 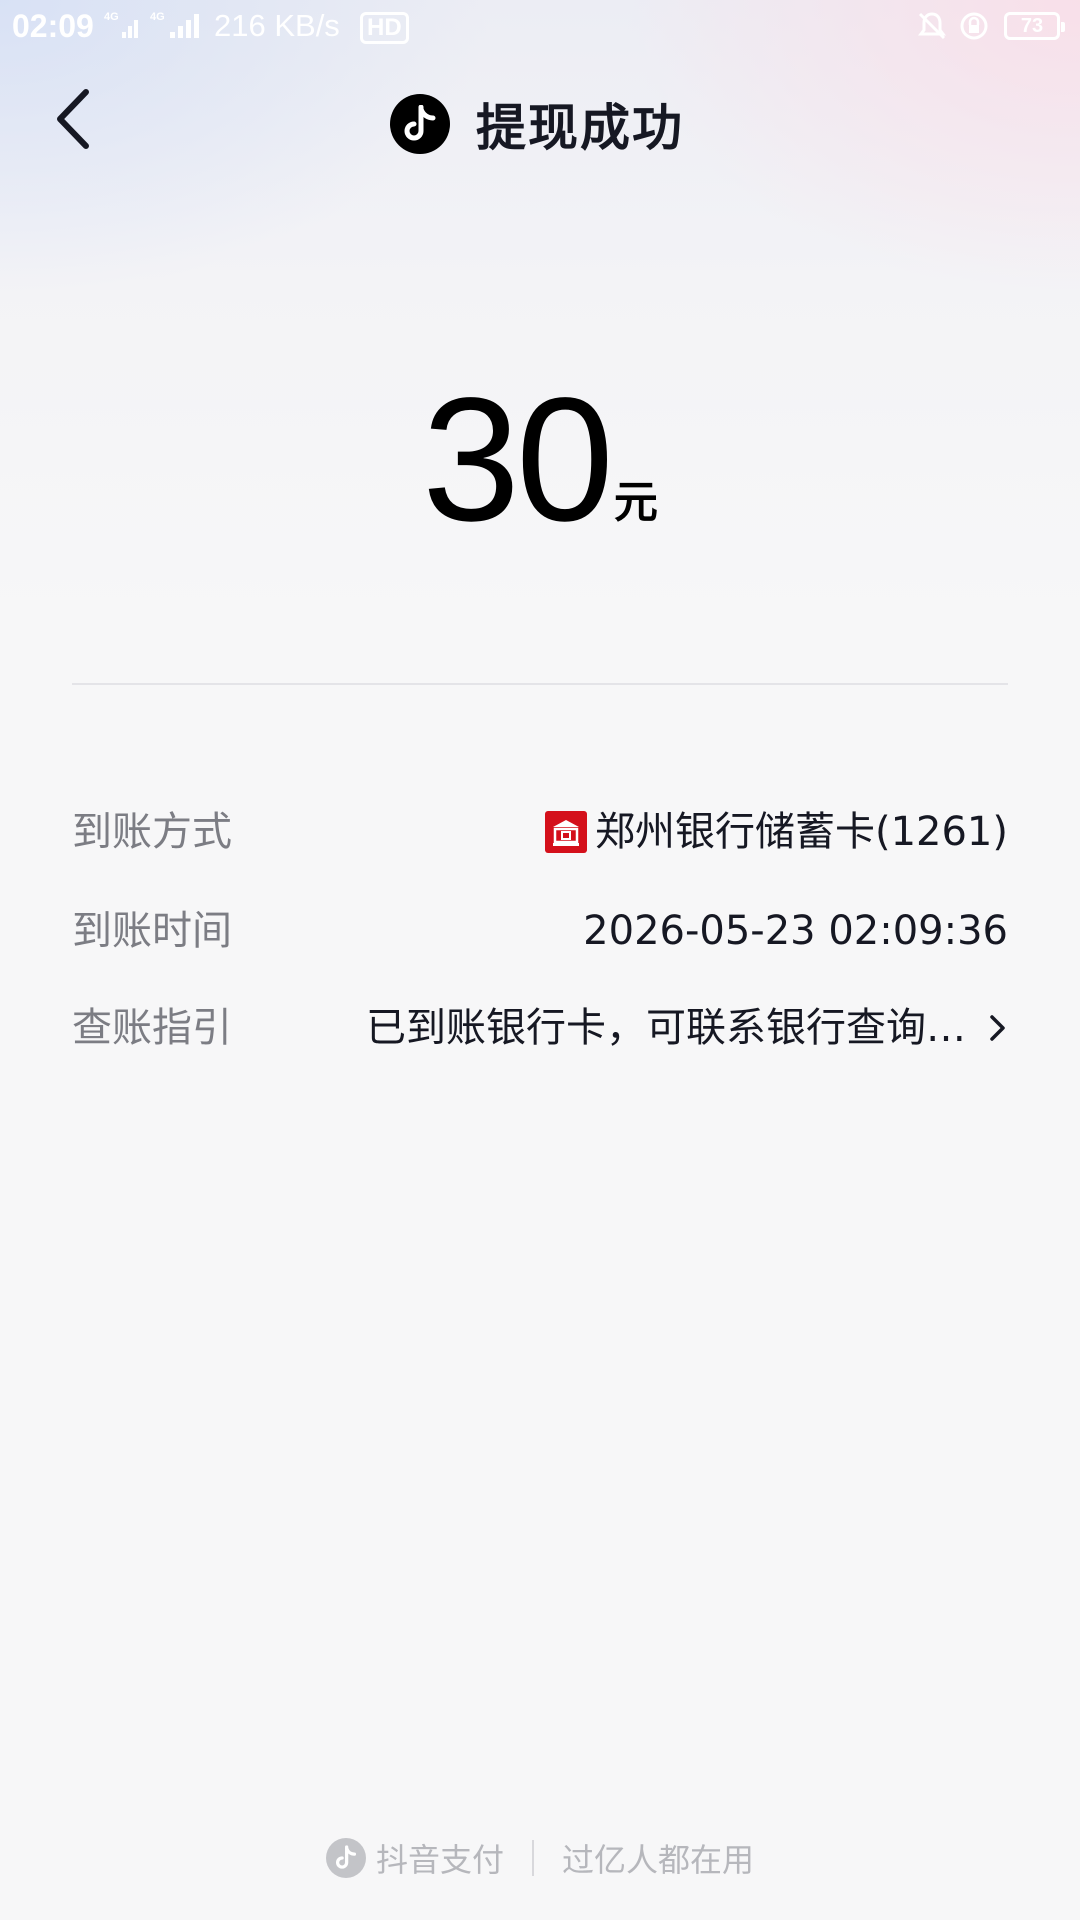 I want to click on footer-divider, so click(x=533, y=1858).